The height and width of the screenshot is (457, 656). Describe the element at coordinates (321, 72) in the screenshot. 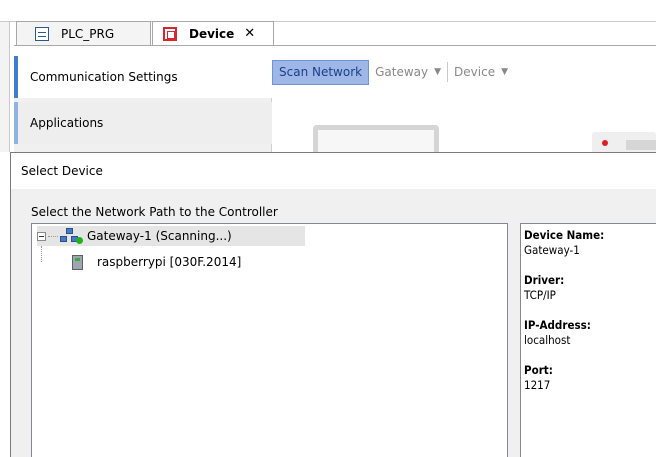

I see `scan-network-button: Scan Network` at that location.